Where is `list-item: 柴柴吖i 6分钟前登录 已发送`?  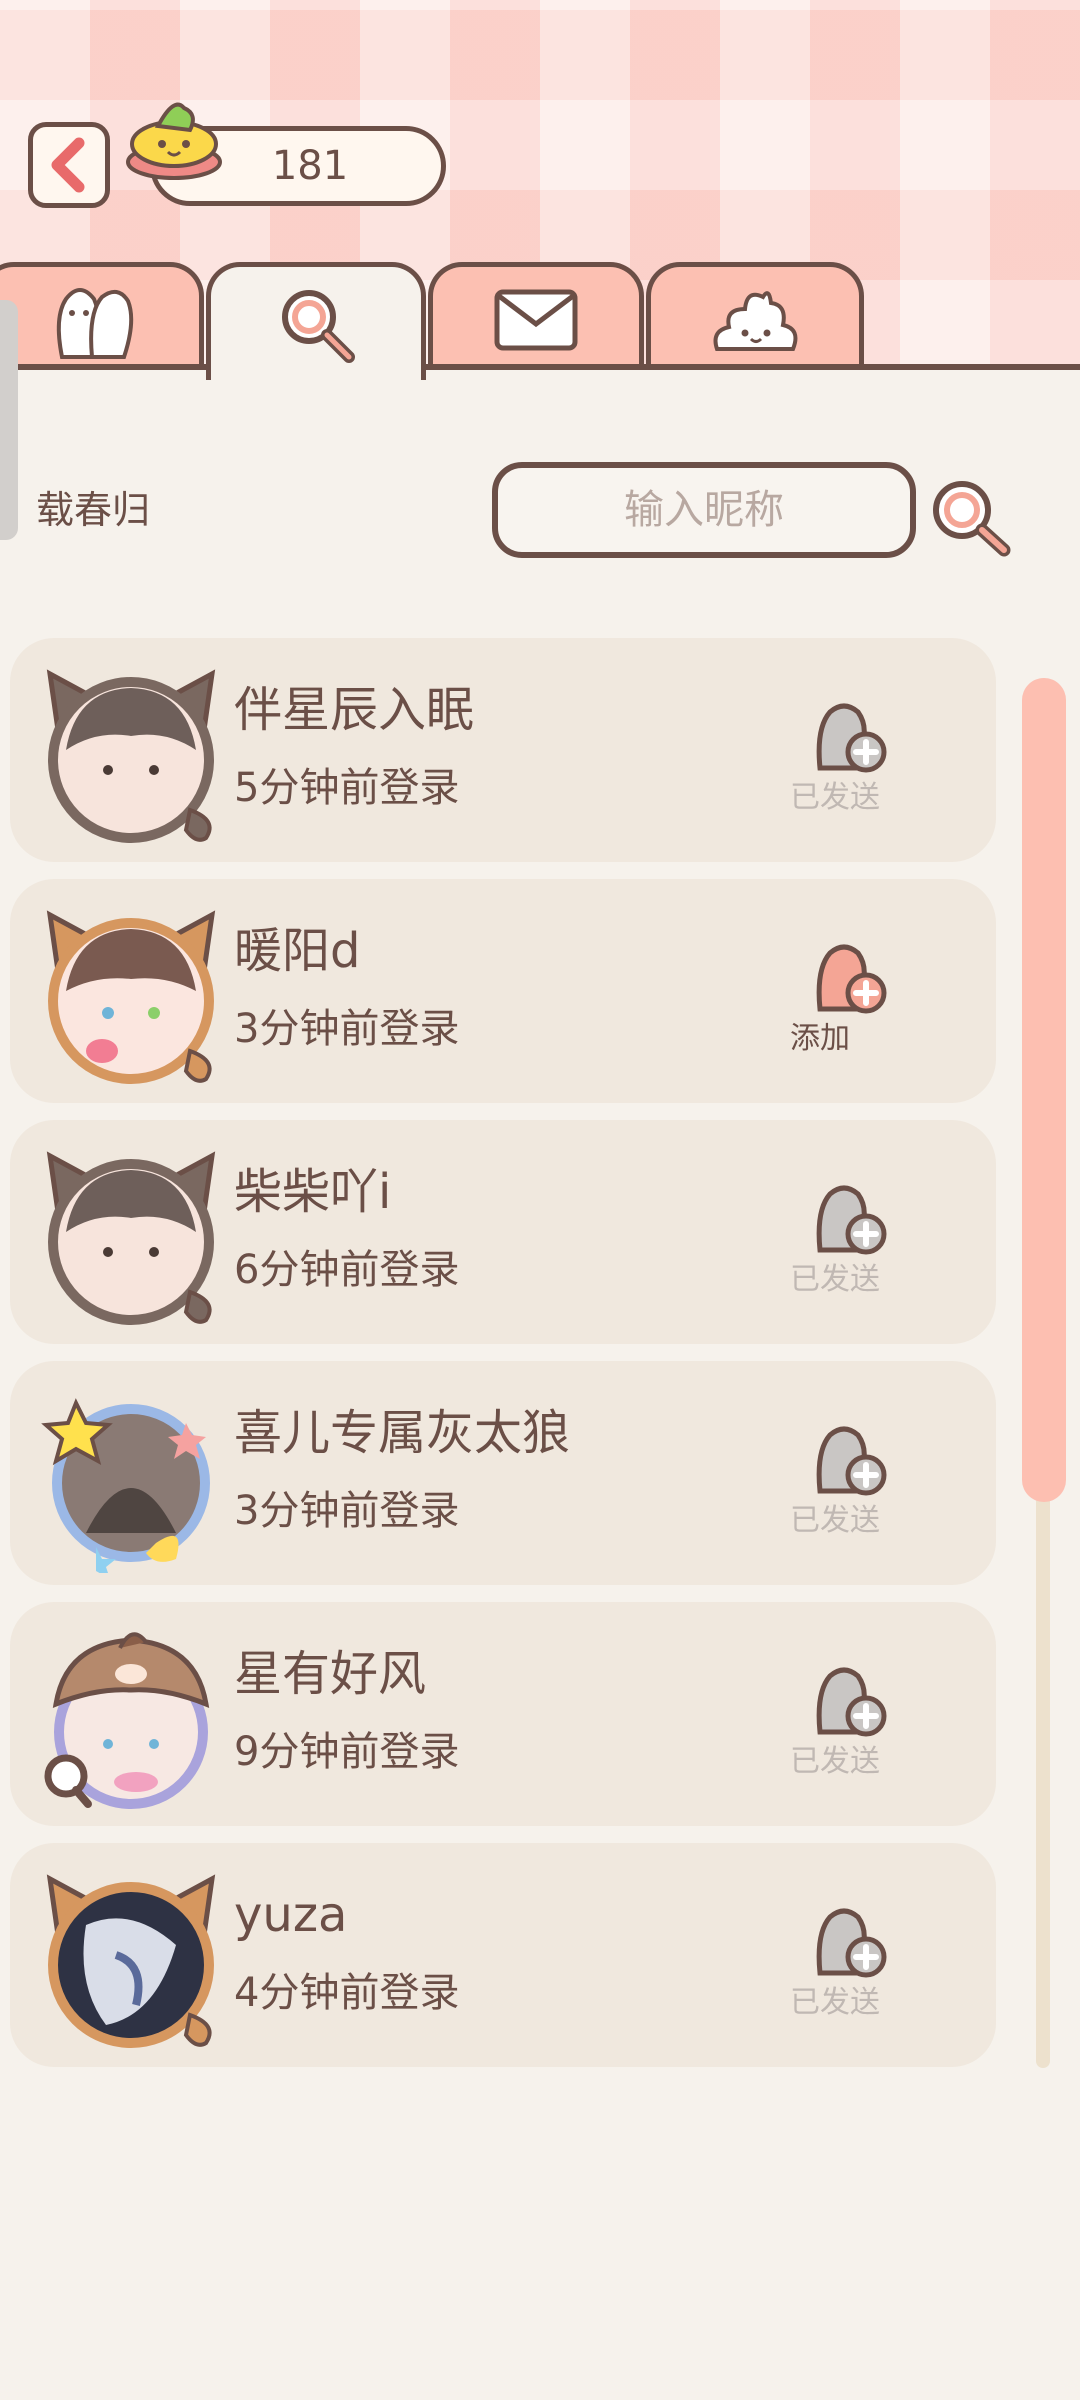 list-item: 柴柴吖i 6分钟前登录 已发送 is located at coordinates (503, 1232).